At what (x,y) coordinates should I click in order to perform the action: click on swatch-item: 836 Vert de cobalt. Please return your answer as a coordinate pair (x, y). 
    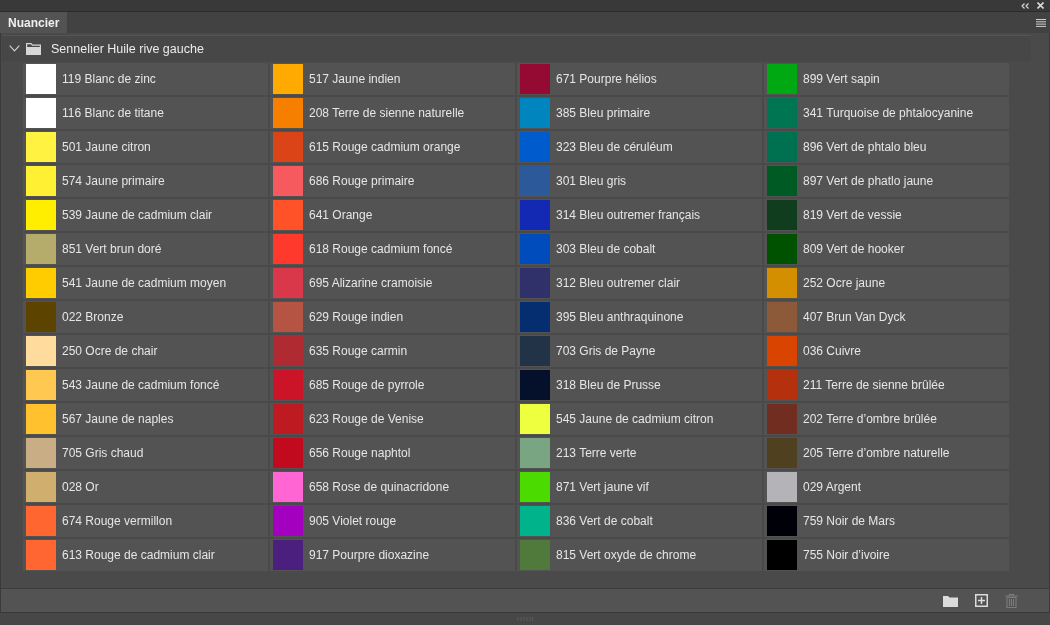
    Looking at the image, I should click on (639, 521).